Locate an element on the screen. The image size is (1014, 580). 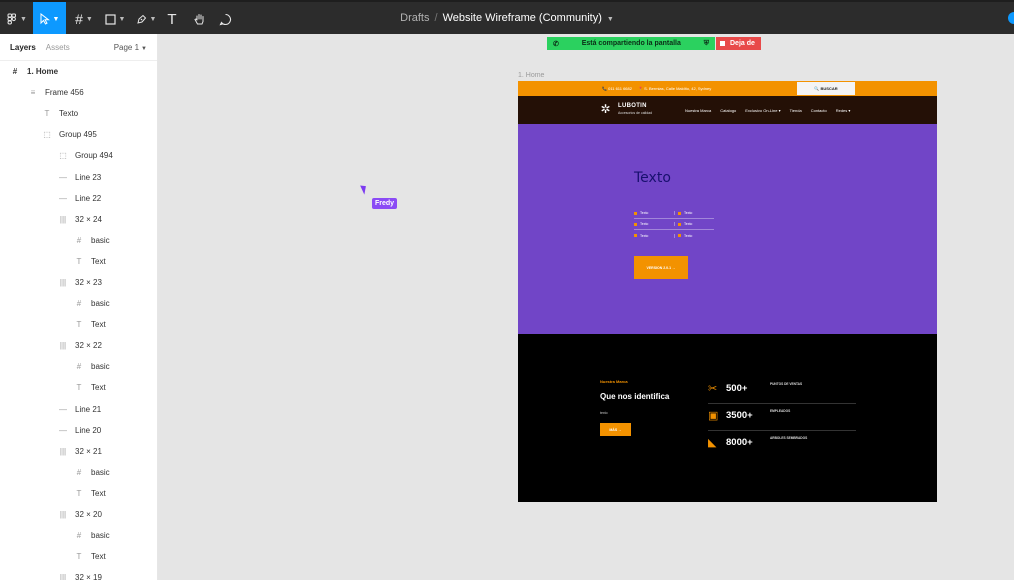
layer-row: — Line 20 is located at coordinates (78, 430).